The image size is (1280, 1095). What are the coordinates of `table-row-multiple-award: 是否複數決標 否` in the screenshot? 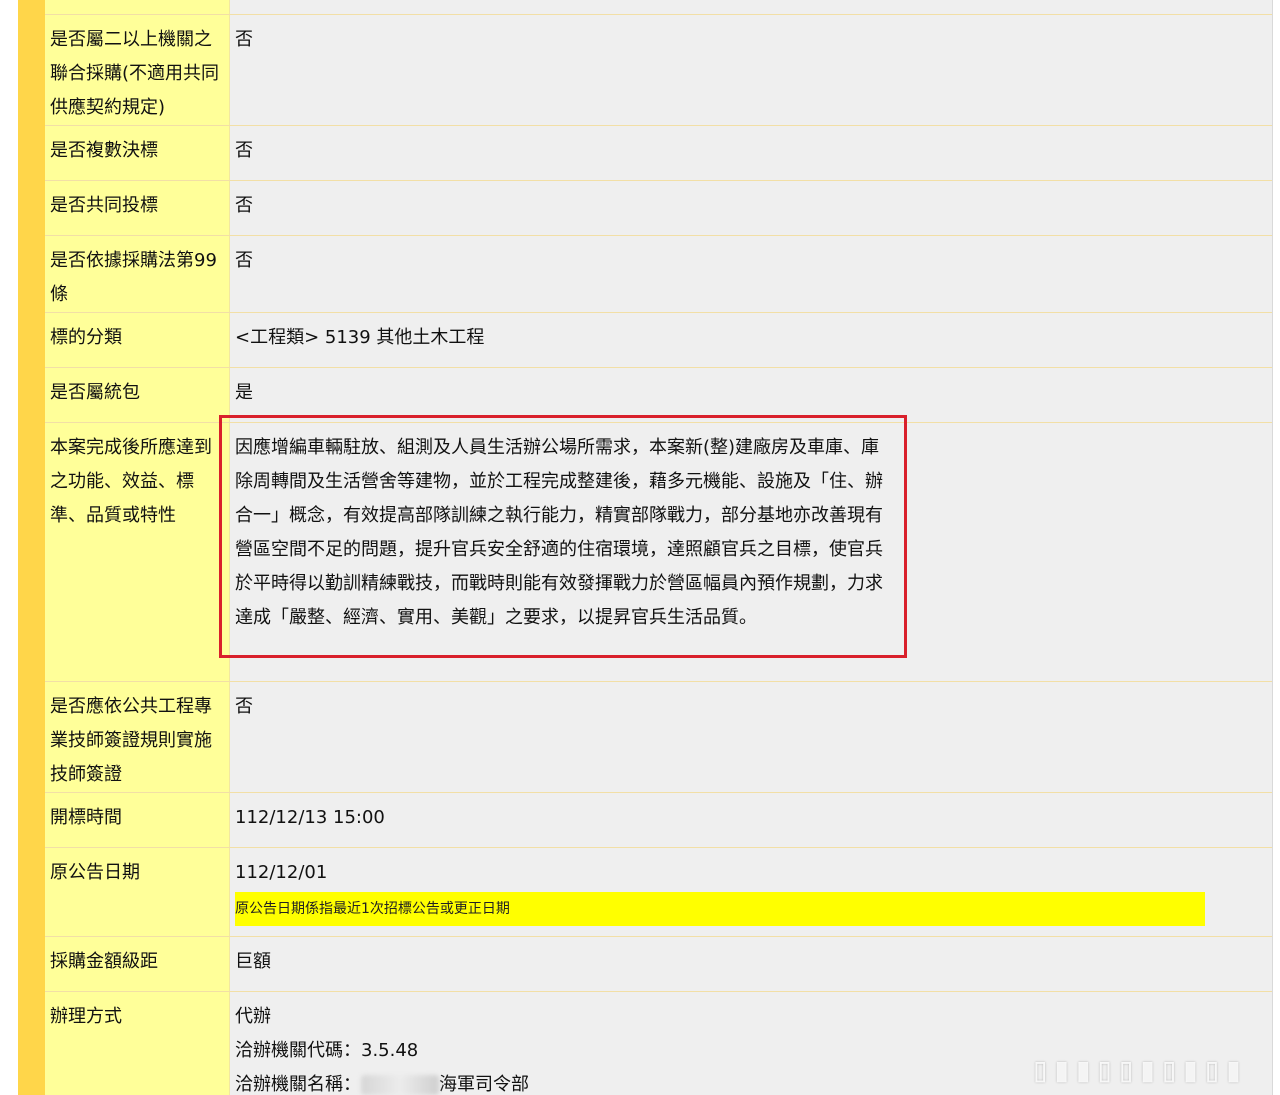 It's located at (658, 153).